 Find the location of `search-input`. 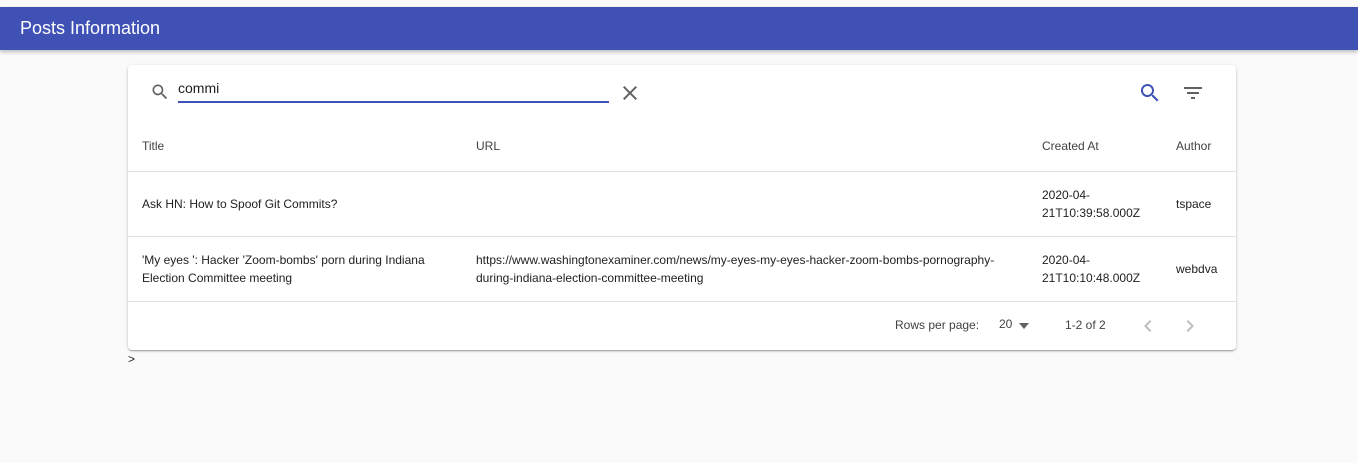

search-input is located at coordinates (393, 89).